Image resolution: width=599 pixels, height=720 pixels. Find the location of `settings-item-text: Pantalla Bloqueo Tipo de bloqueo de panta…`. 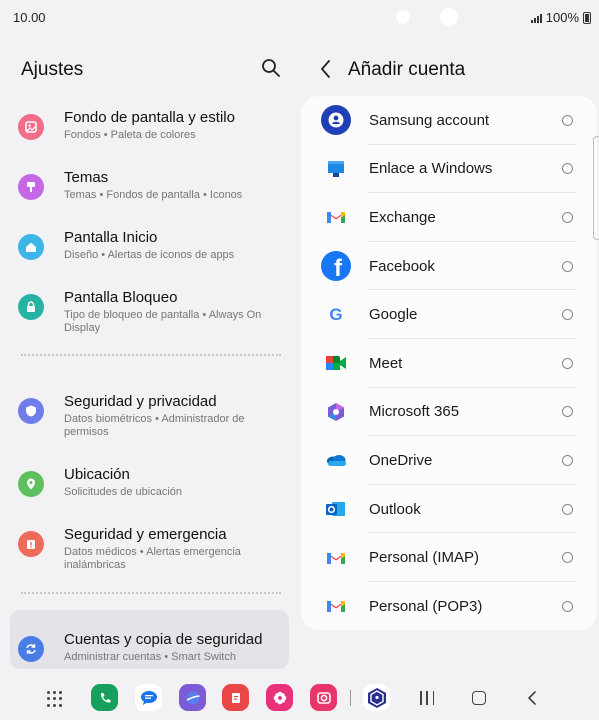

settings-item-text: Pantalla Bloqueo Tipo de bloqueo de panta… is located at coordinates (172, 311).